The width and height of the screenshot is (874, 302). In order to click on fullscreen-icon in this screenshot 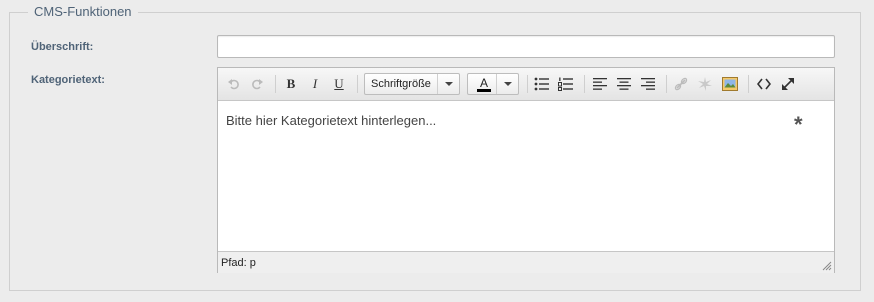, I will do `click(788, 84)`.